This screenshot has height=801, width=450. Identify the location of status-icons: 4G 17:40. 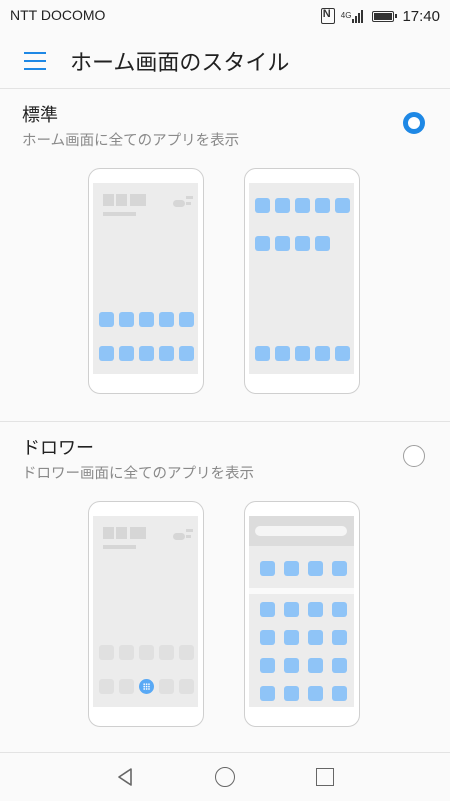
(380, 16).